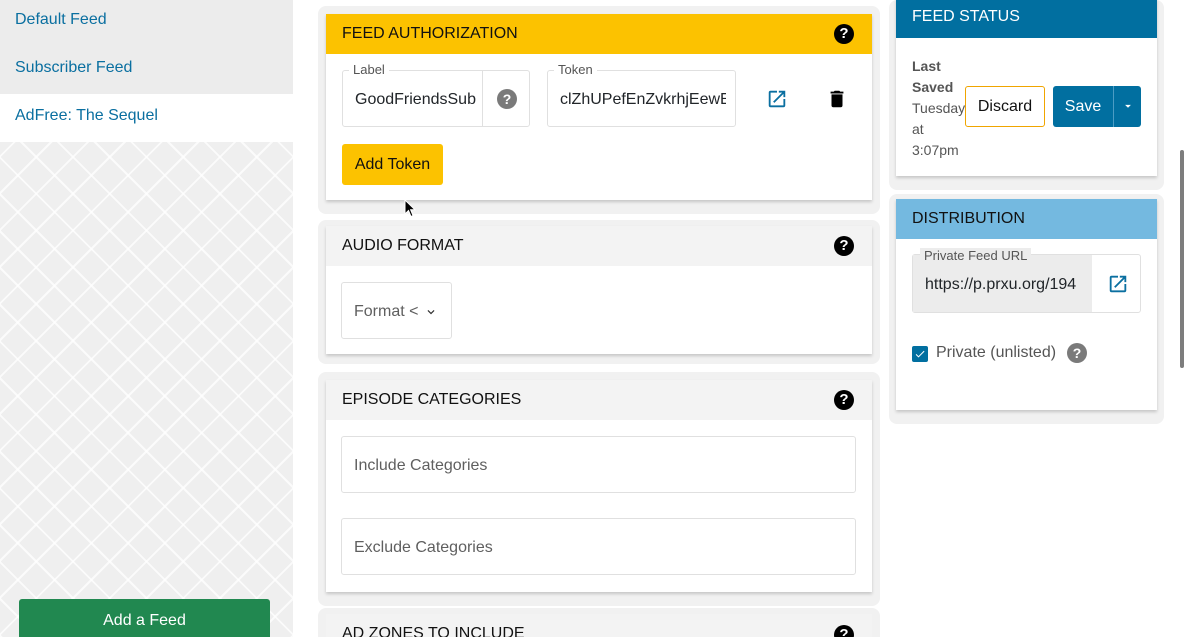 The height and width of the screenshot is (637, 1184). What do you see at coordinates (423, 547) in the screenshot?
I see `exclude-categories-placeholder: Exclude Categories` at bounding box center [423, 547].